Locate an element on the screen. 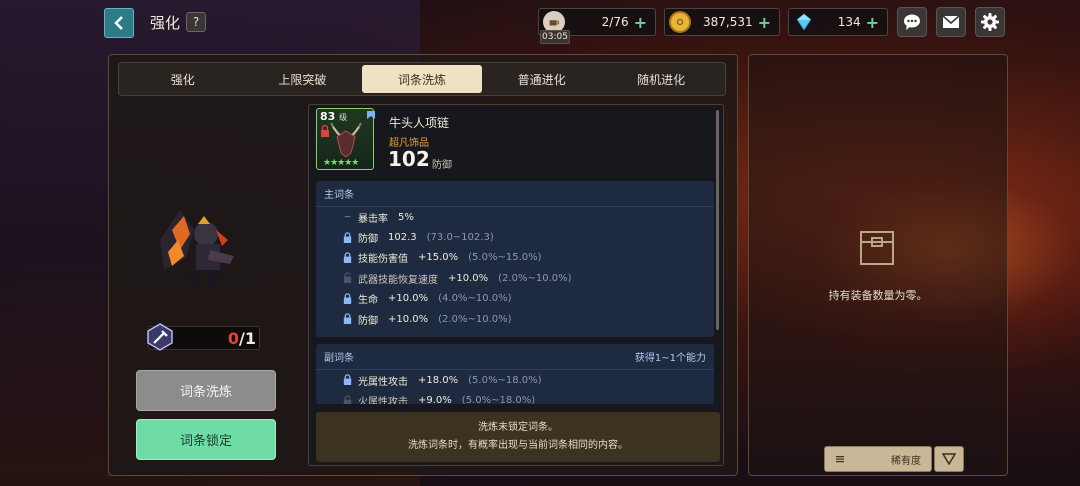  detail-scrollbar is located at coordinates (717, 220).